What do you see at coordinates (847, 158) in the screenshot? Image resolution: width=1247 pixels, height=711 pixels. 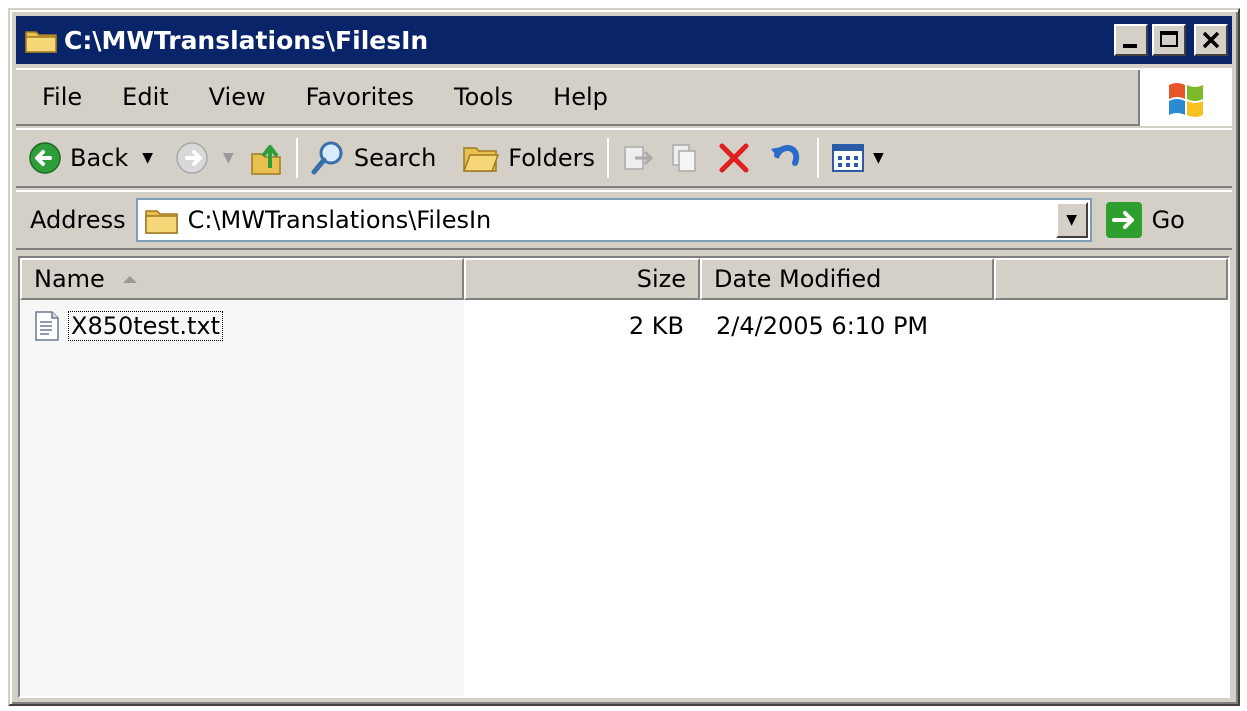 I see `views-icon` at bounding box center [847, 158].